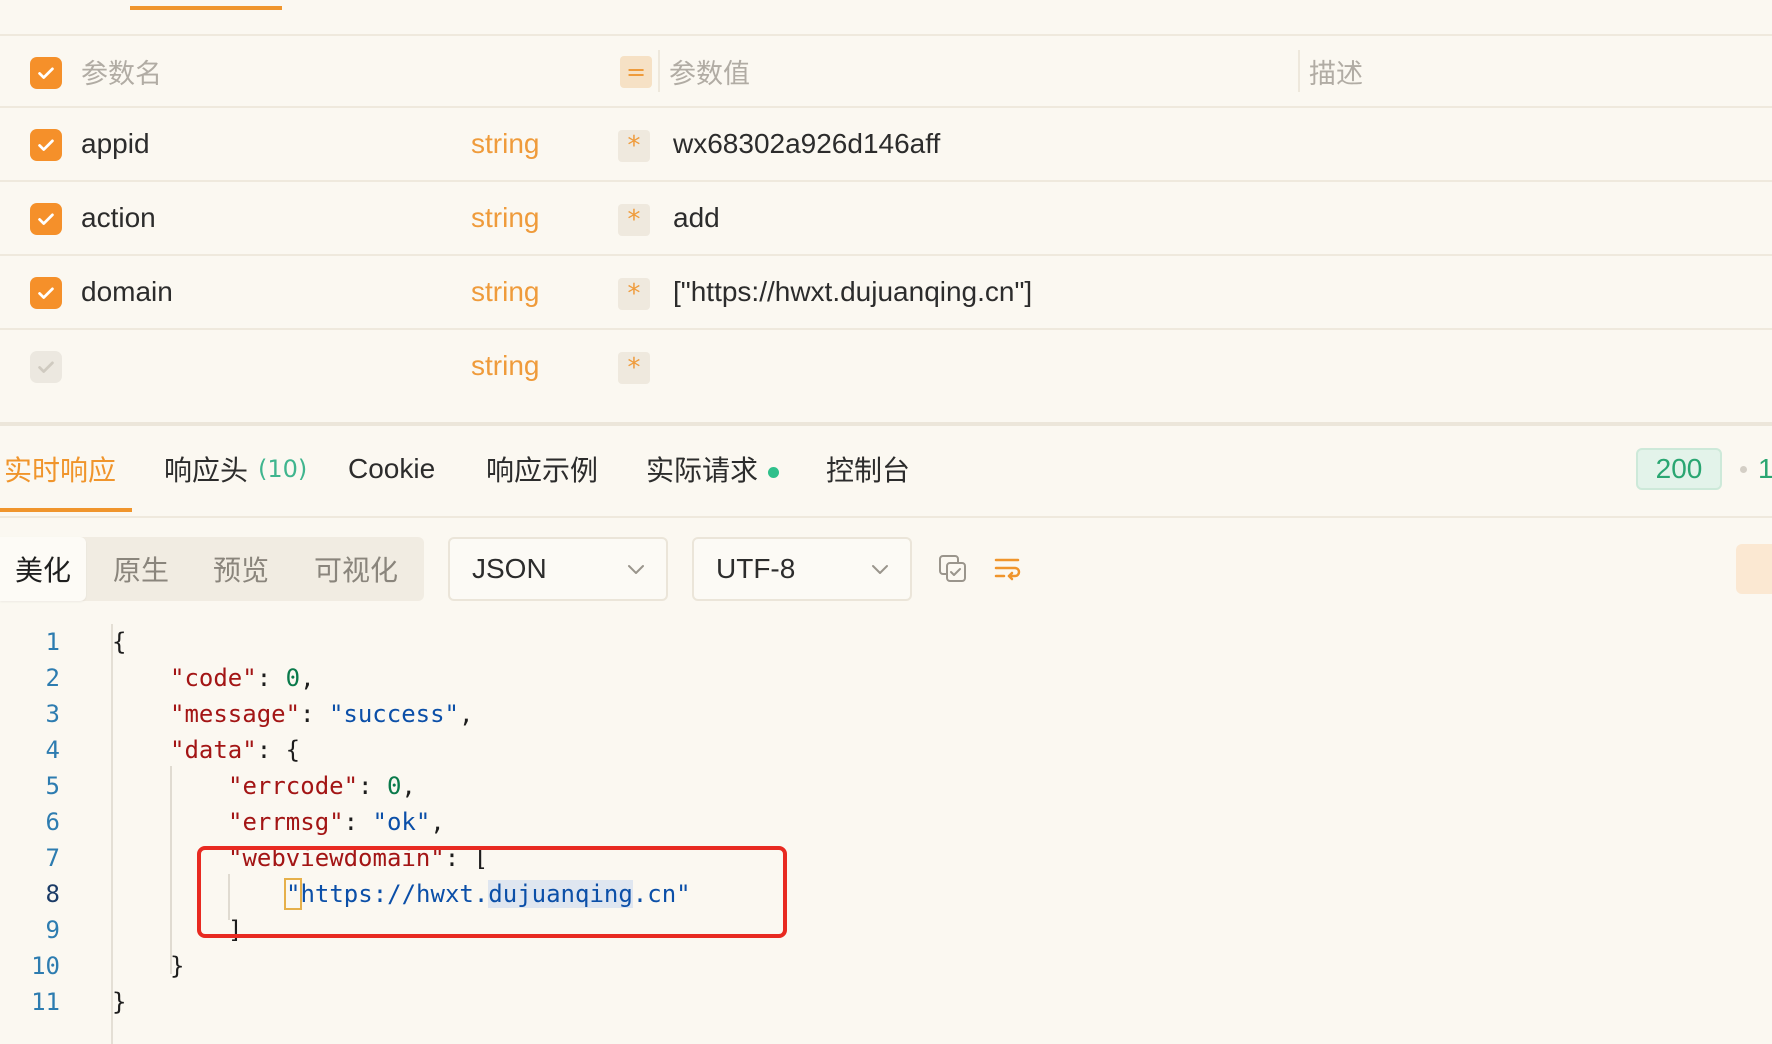 This screenshot has height=1044, width=1772. Describe the element at coordinates (558, 569) in the screenshot. I see `format-select: JSON` at that location.